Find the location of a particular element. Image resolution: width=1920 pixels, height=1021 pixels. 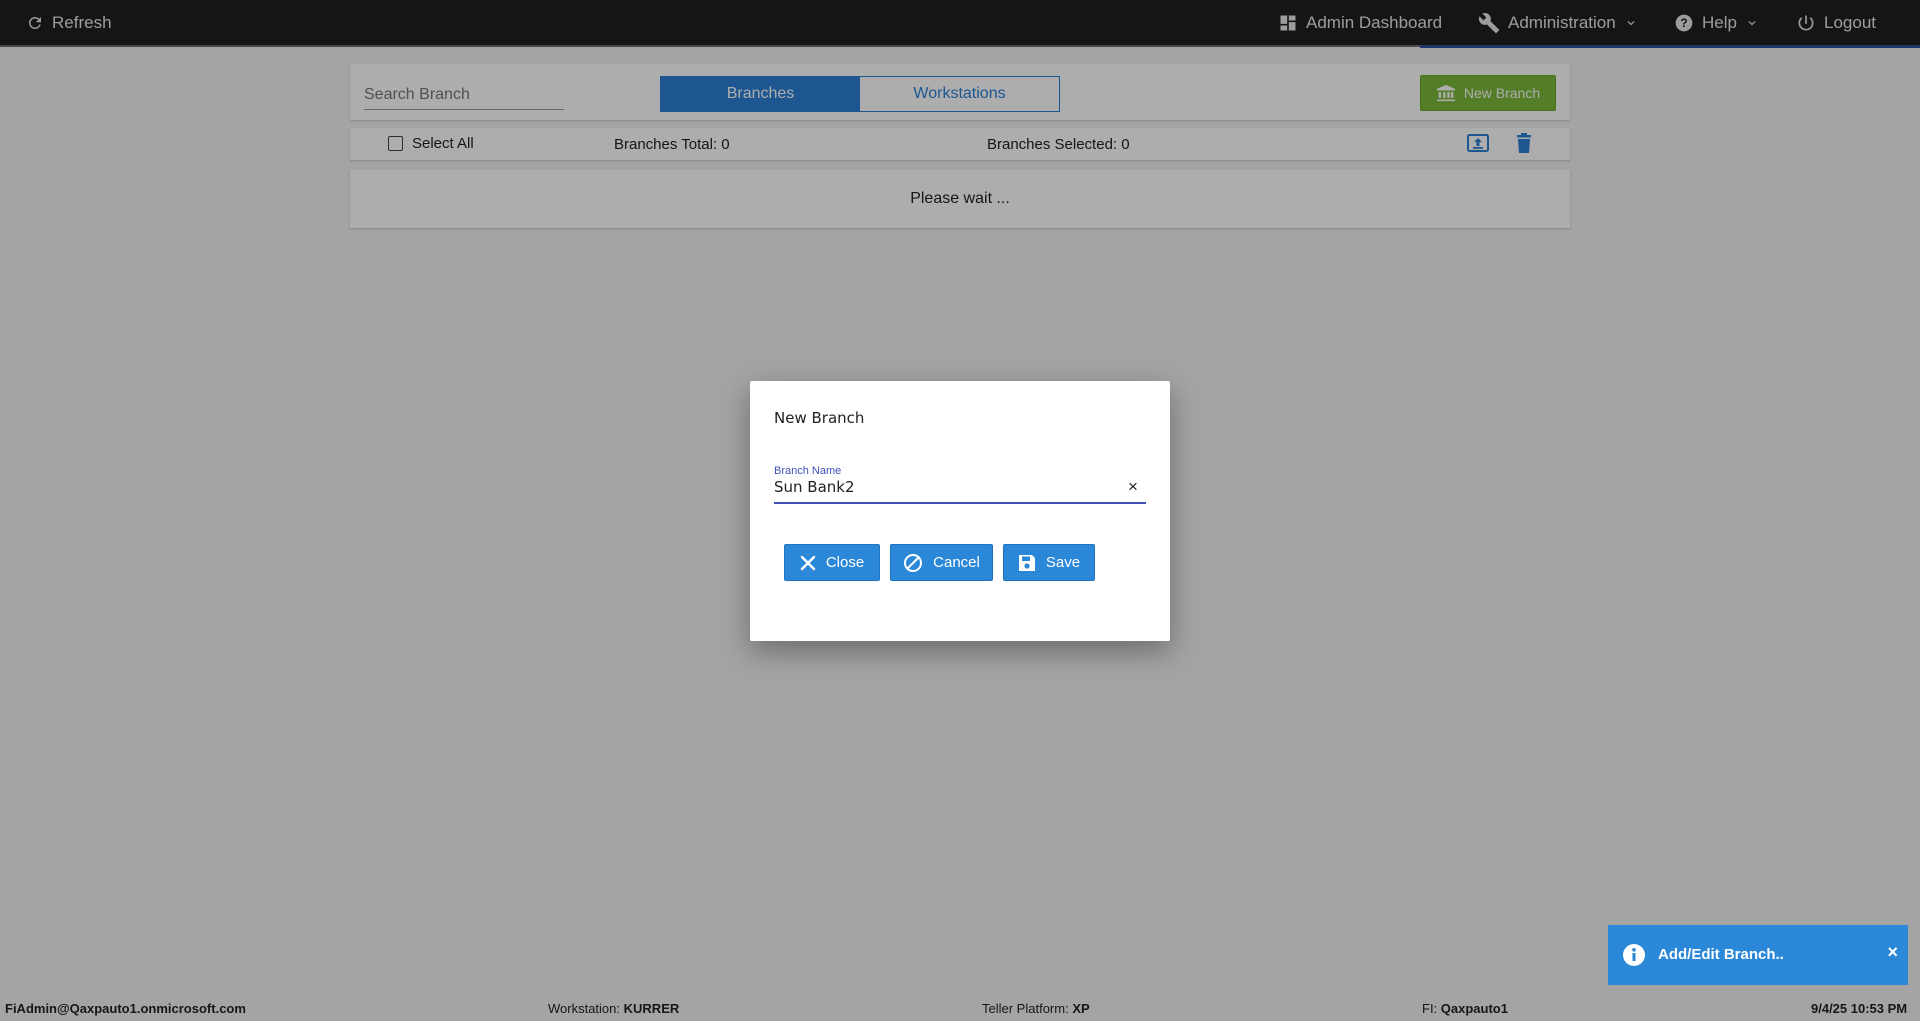

cancel-label: Cancel is located at coordinates (956, 562).